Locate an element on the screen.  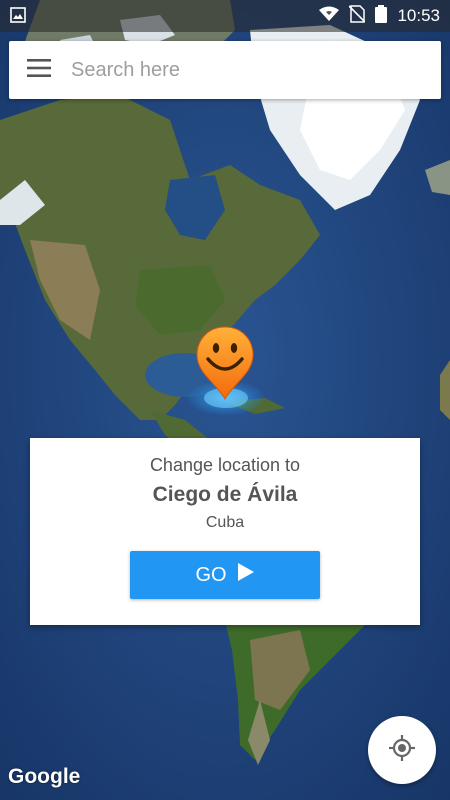
city-name: Ciego de Ávila is located at coordinates (225, 494).